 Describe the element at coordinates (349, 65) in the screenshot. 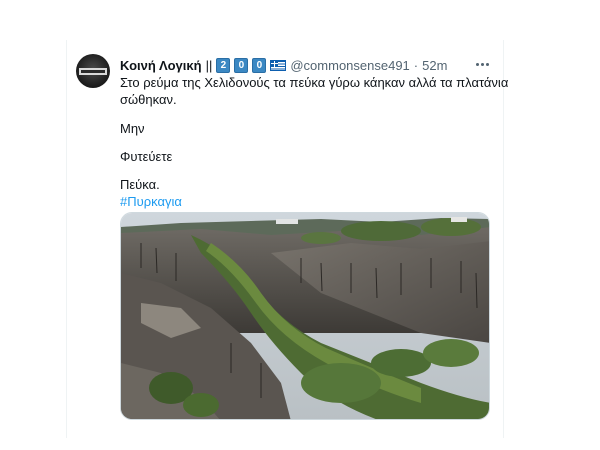

I see `author-handle: @commonsense491` at that location.